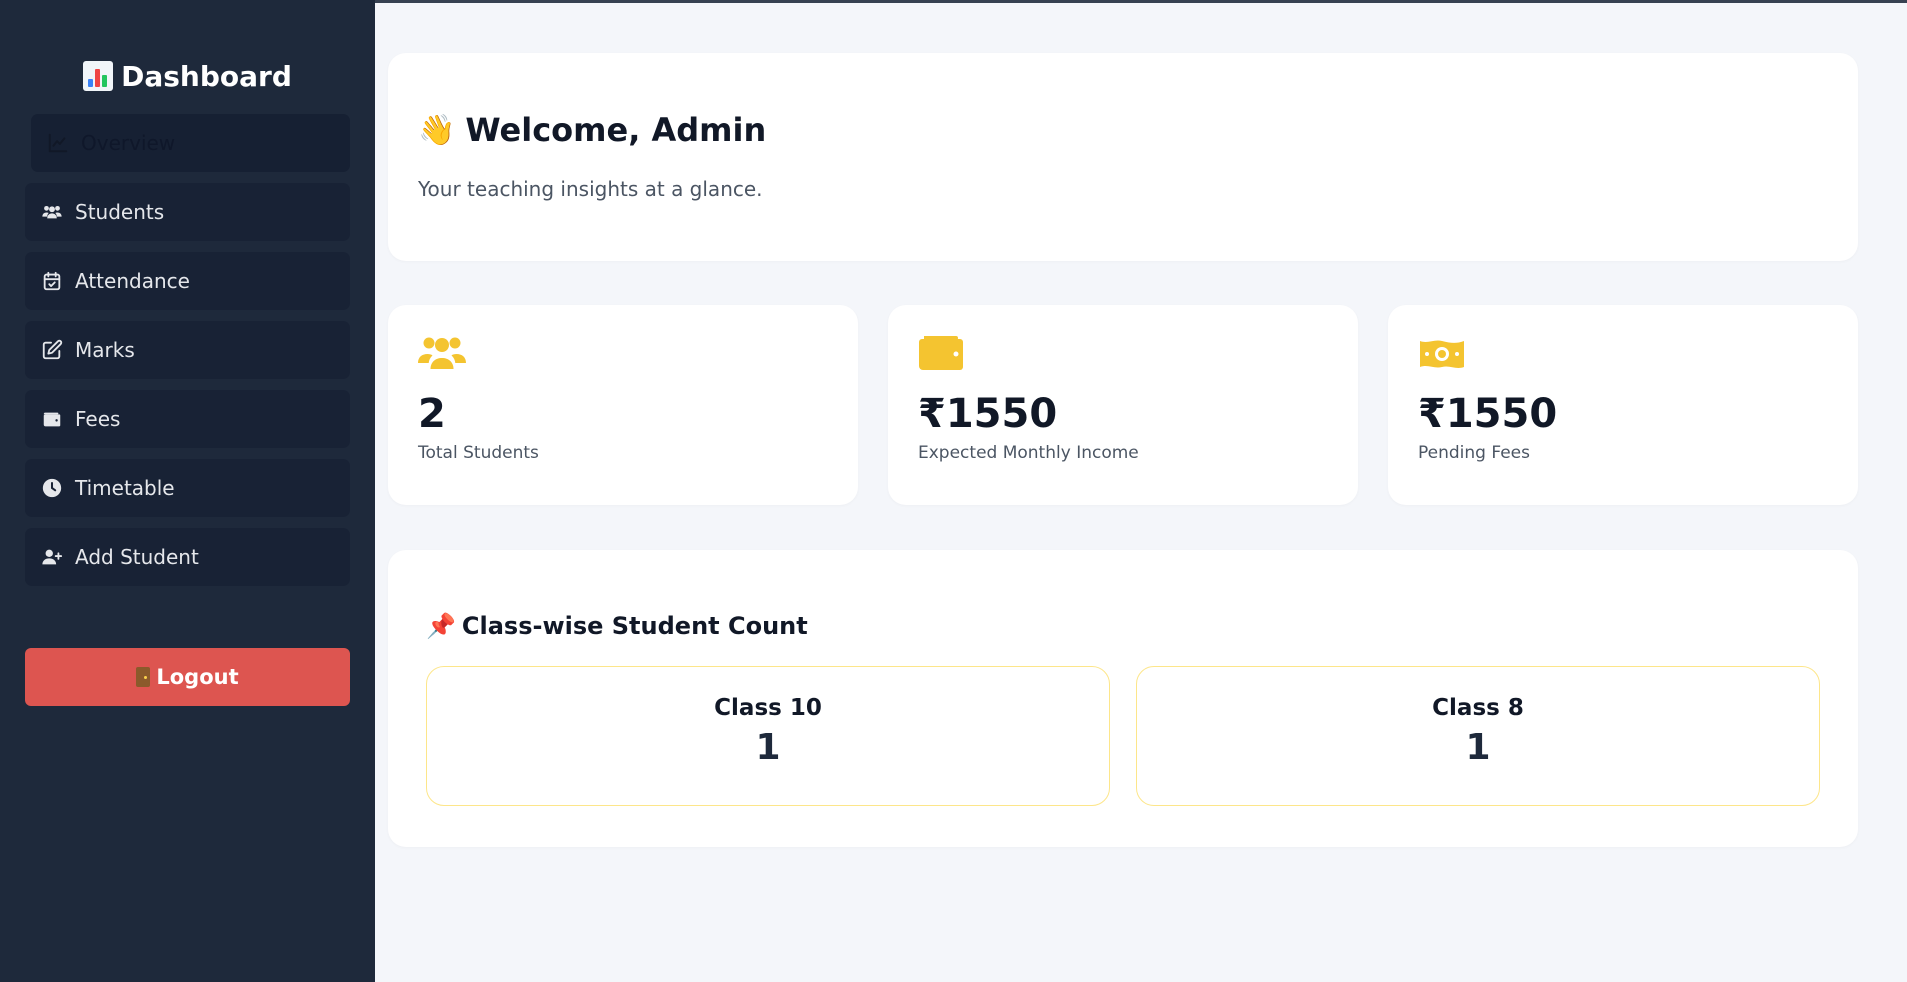 This screenshot has height=982, width=1907. Describe the element at coordinates (128, 143) in the screenshot. I see `sidebar-item-label: Overview` at that location.